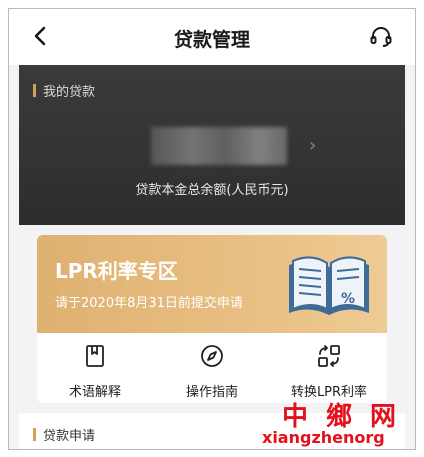 Image resolution: width=424 pixels, height=457 pixels. I want to click on convert-icon, so click(329, 356).